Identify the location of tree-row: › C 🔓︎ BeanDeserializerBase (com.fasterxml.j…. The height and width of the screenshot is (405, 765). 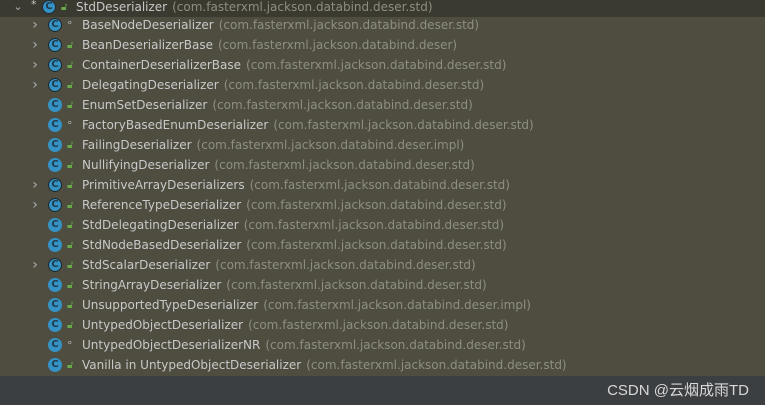
(382, 45).